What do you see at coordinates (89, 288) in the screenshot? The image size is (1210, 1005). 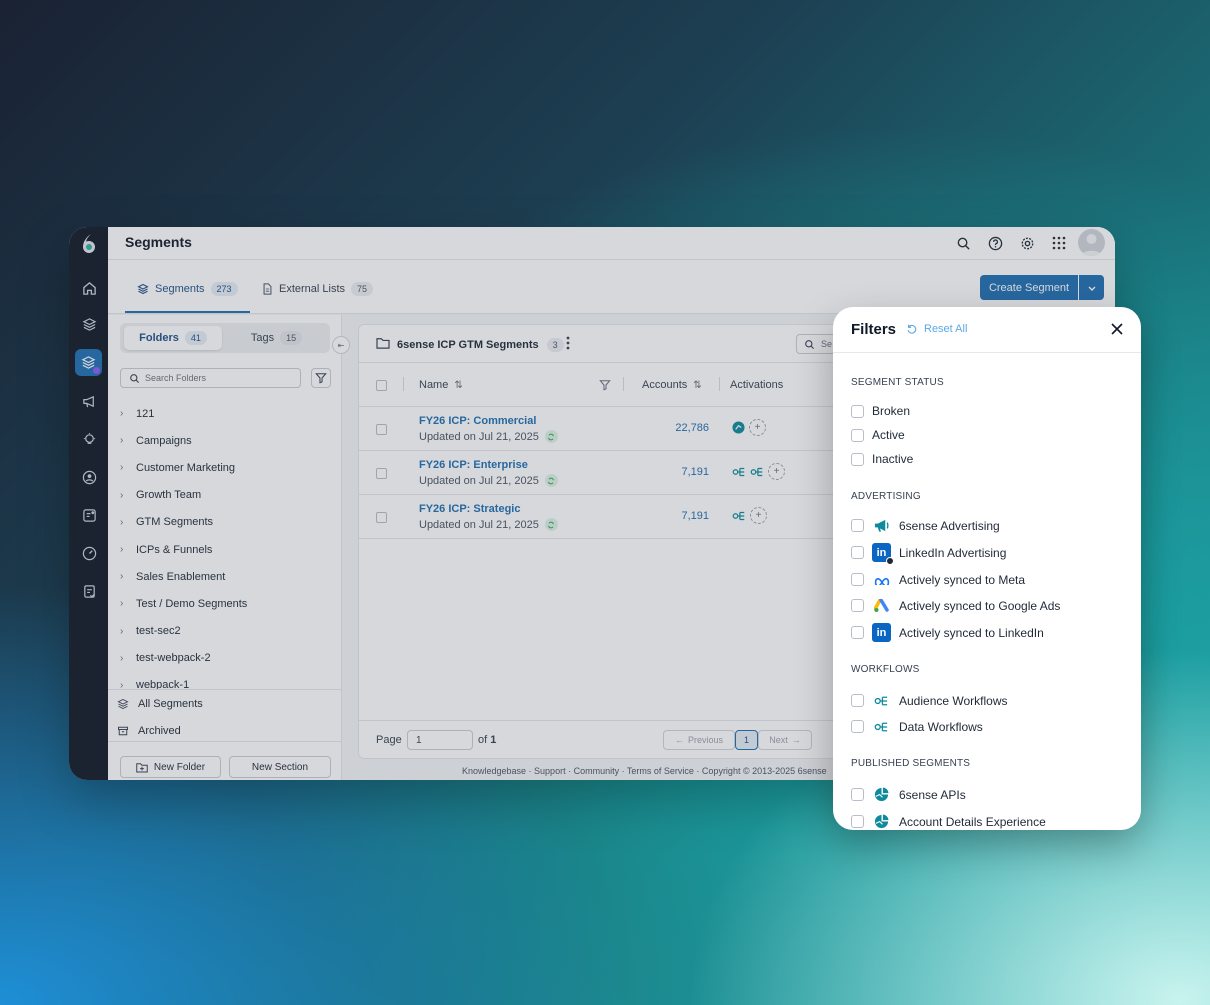 I see `home-icon` at bounding box center [89, 288].